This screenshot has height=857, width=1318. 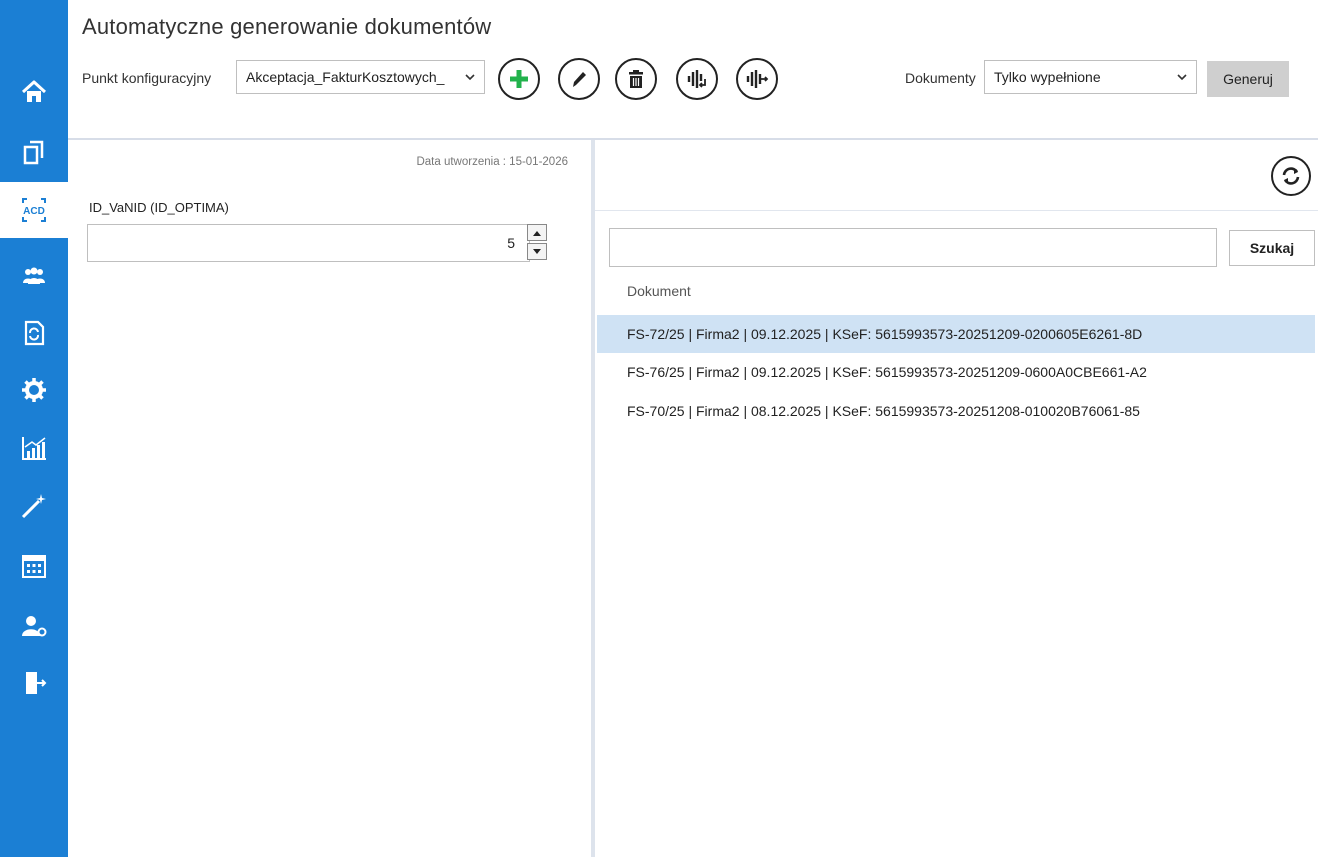 I want to click on numeric-stepper, so click(x=539, y=243).